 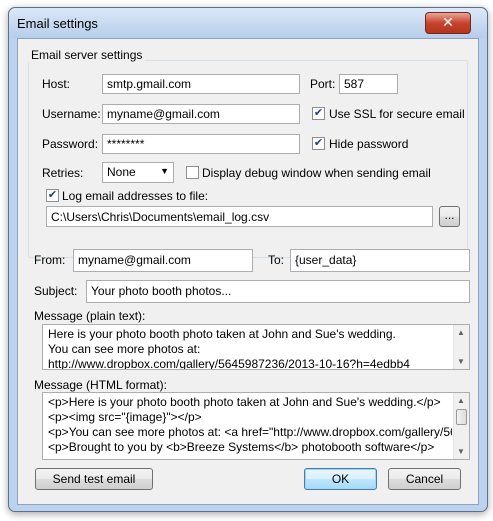 What do you see at coordinates (239, 216) in the screenshot?
I see `log-file-path-input: C:\Users\Chris\Documents\email_log.csv` at bounding box center [239, 216].